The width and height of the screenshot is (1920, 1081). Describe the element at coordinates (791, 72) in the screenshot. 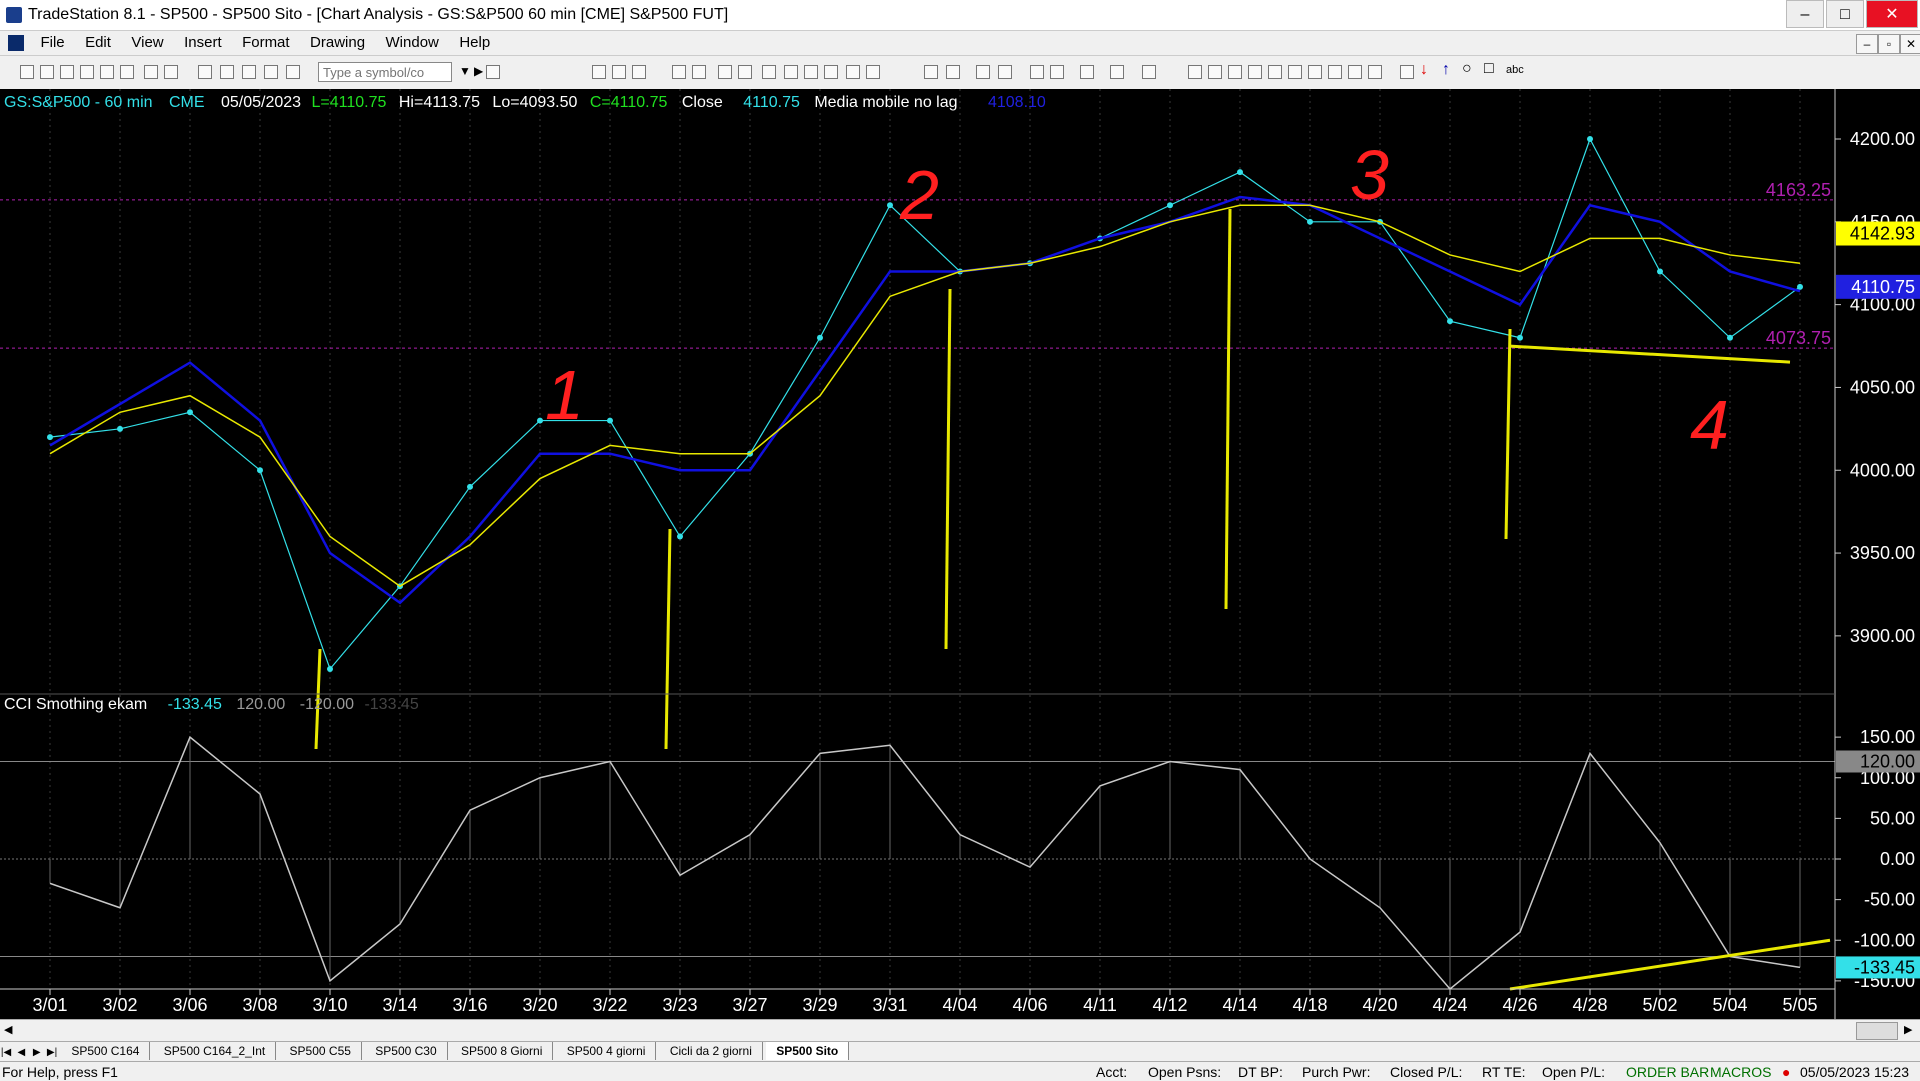

I see `activity-bar-icon` at that location.